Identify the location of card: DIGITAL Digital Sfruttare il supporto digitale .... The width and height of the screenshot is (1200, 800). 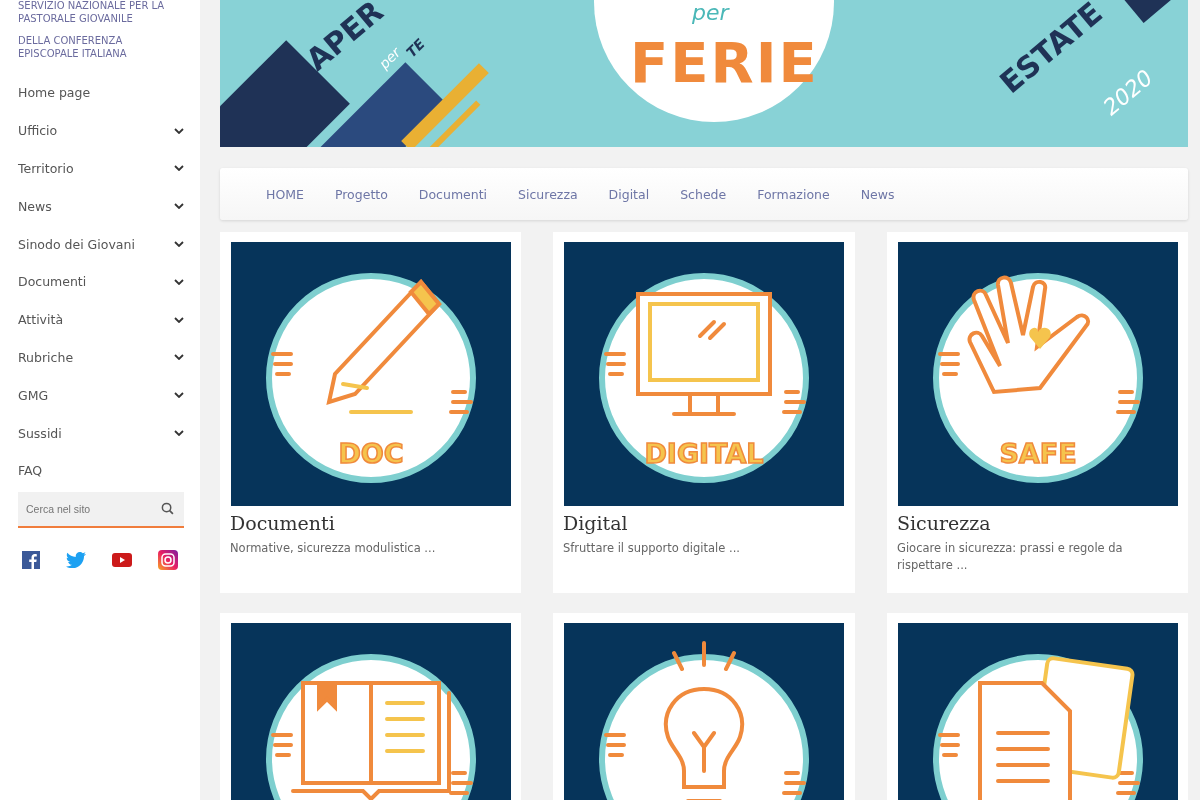
(704, 412).